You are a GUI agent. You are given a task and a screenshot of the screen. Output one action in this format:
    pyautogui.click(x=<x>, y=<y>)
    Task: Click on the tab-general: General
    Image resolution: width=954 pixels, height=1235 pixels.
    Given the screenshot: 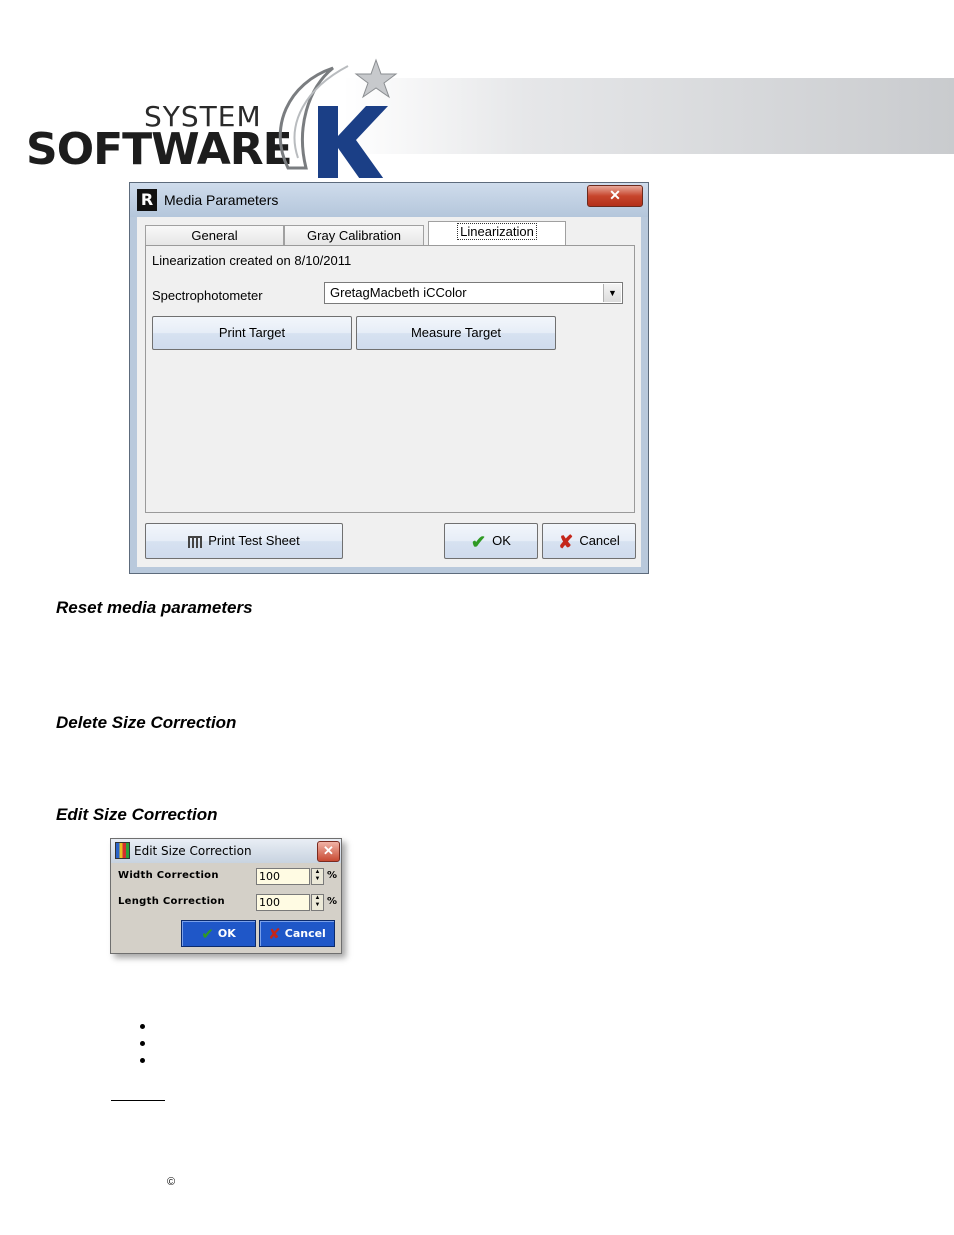 What is the action you would take?
    pyautogui.click(x=214, y=235)
    